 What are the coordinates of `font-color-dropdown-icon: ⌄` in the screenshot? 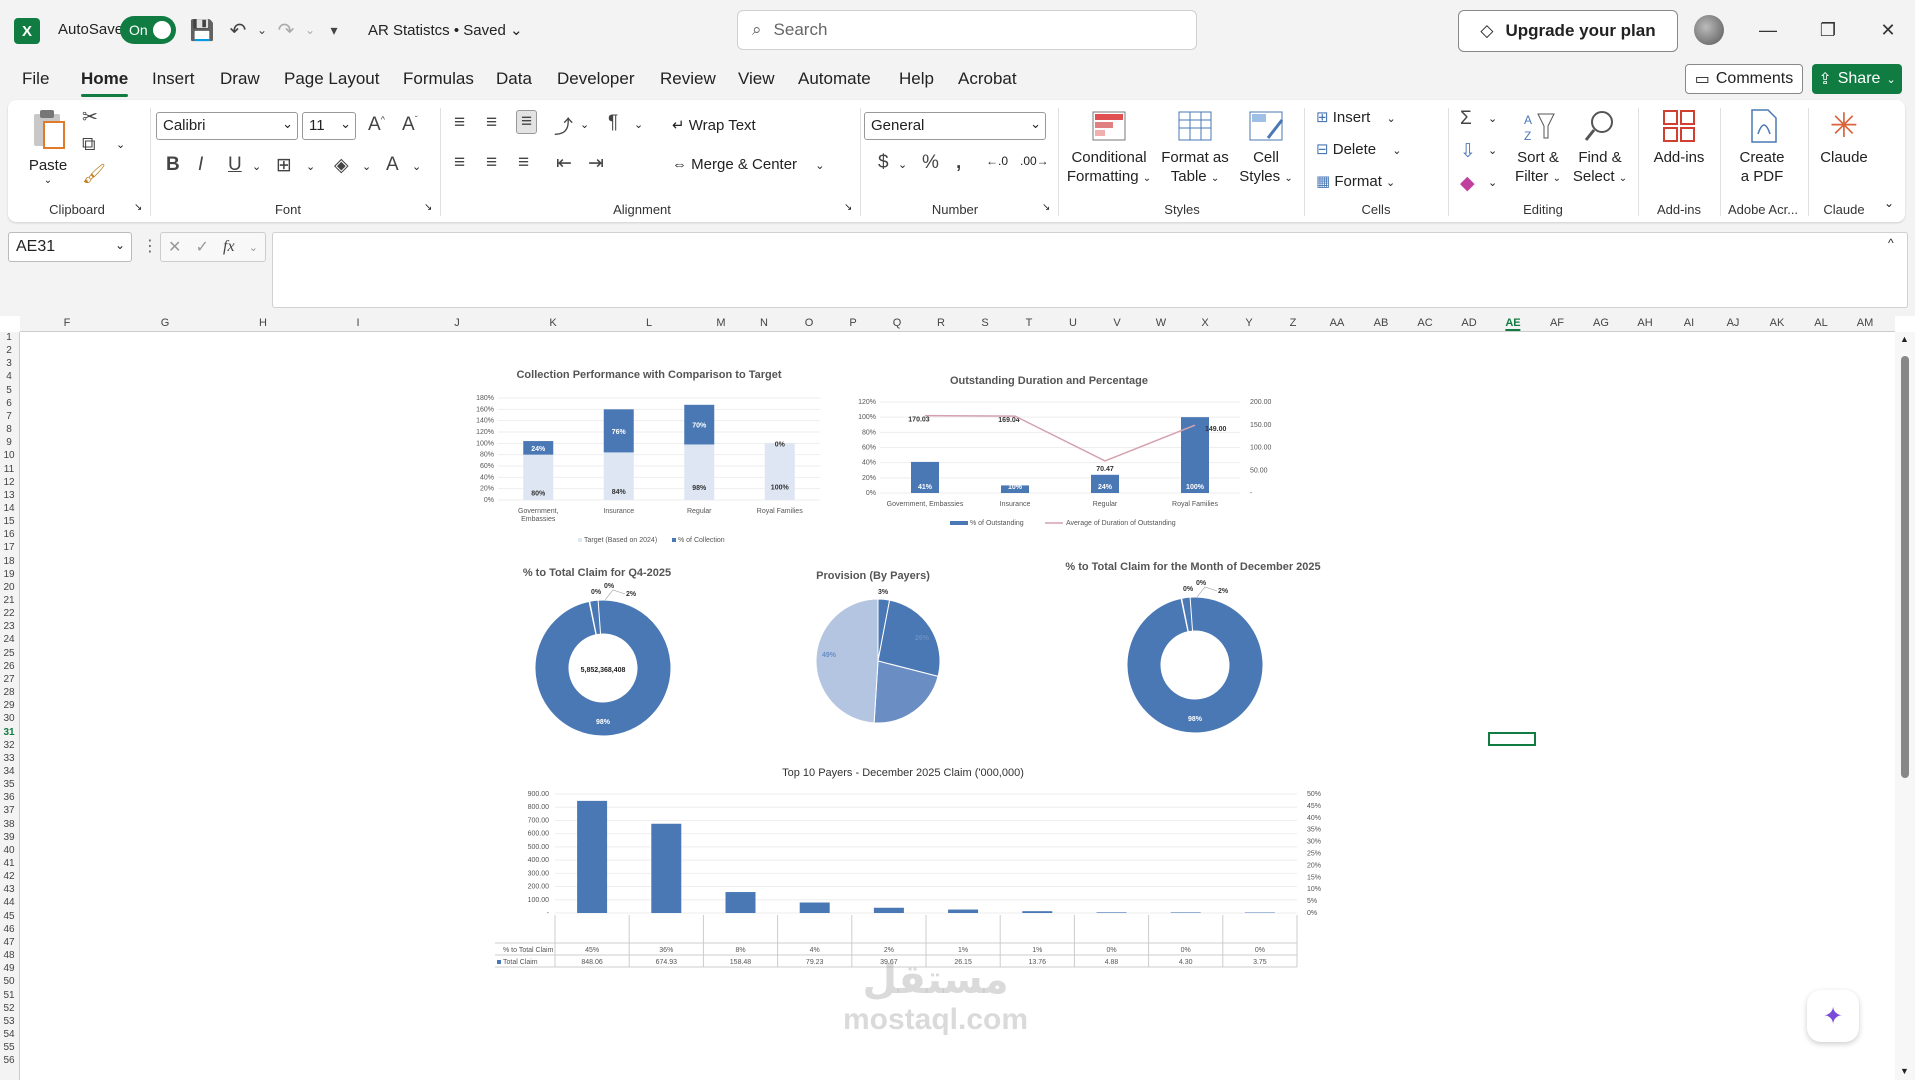 It's located at (416, 166).